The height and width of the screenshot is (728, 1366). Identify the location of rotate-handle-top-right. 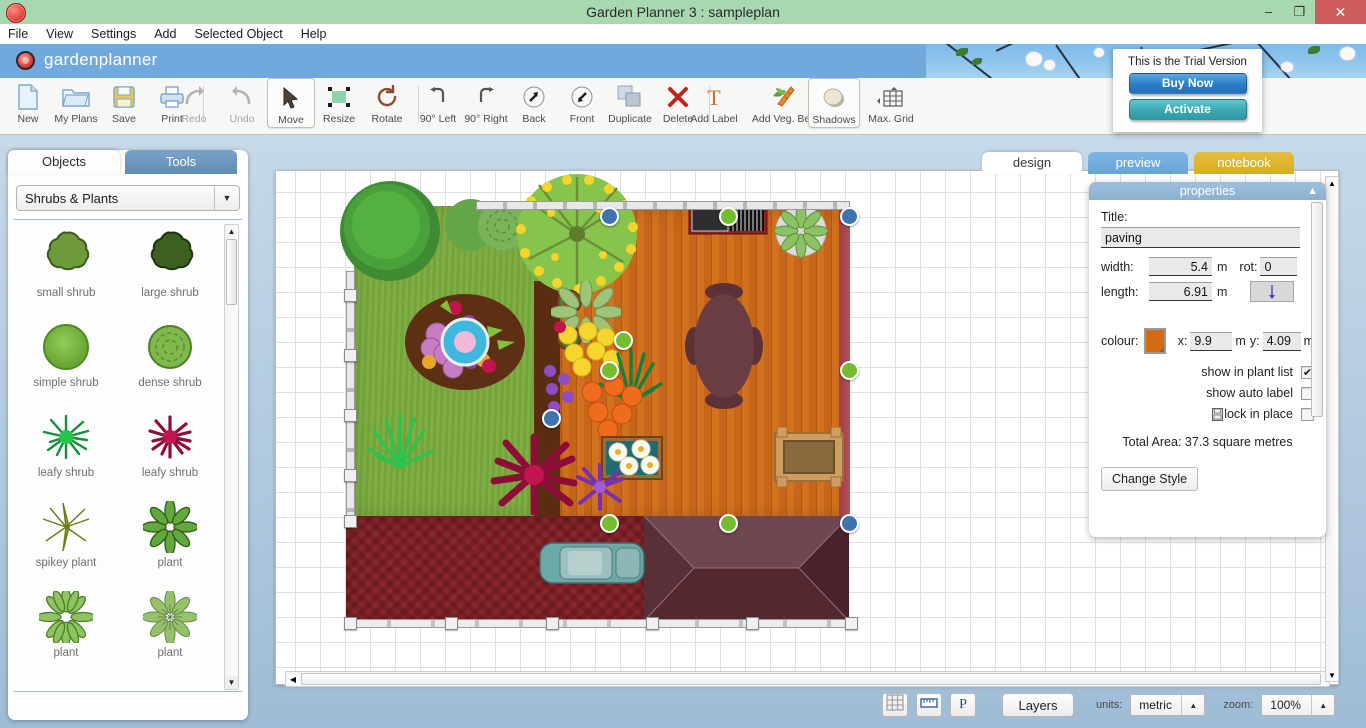
(849, 216).